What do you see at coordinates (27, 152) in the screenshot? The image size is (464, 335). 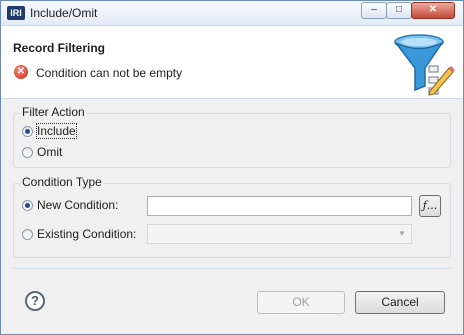 I see `omit-radio` at bounding box center [27, 152].